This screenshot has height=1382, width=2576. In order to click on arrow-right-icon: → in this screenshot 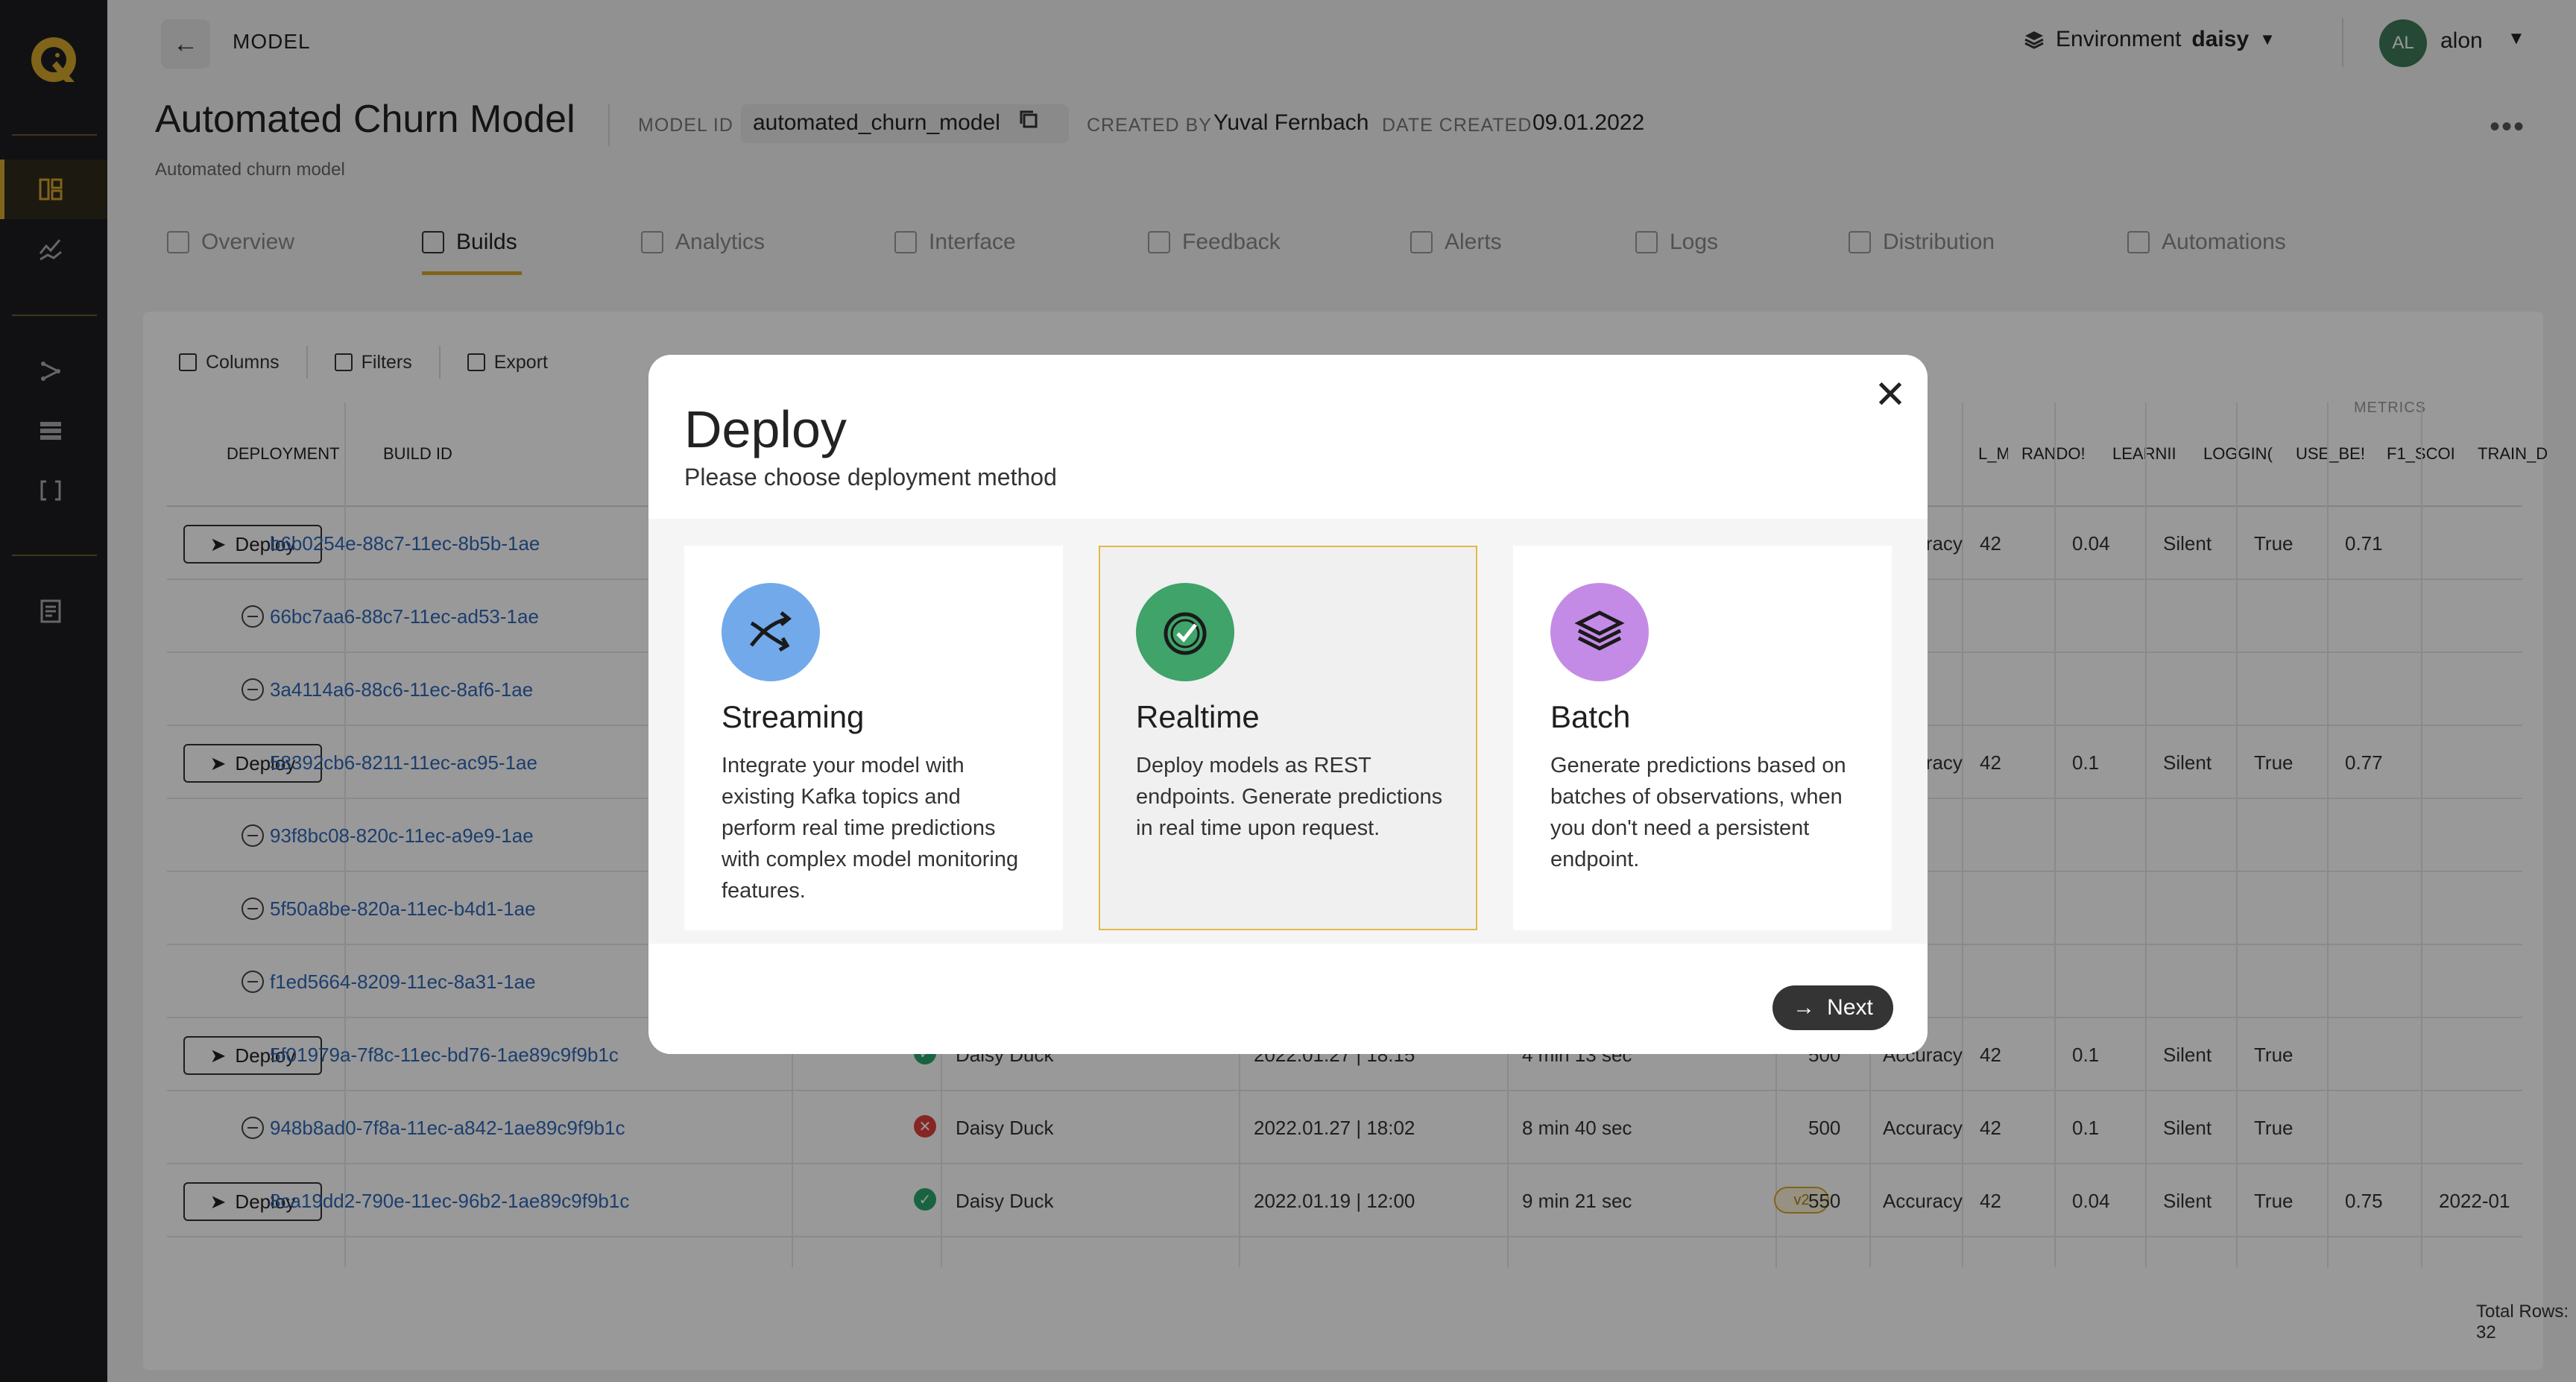, I will do `click(1804, 1007)`.